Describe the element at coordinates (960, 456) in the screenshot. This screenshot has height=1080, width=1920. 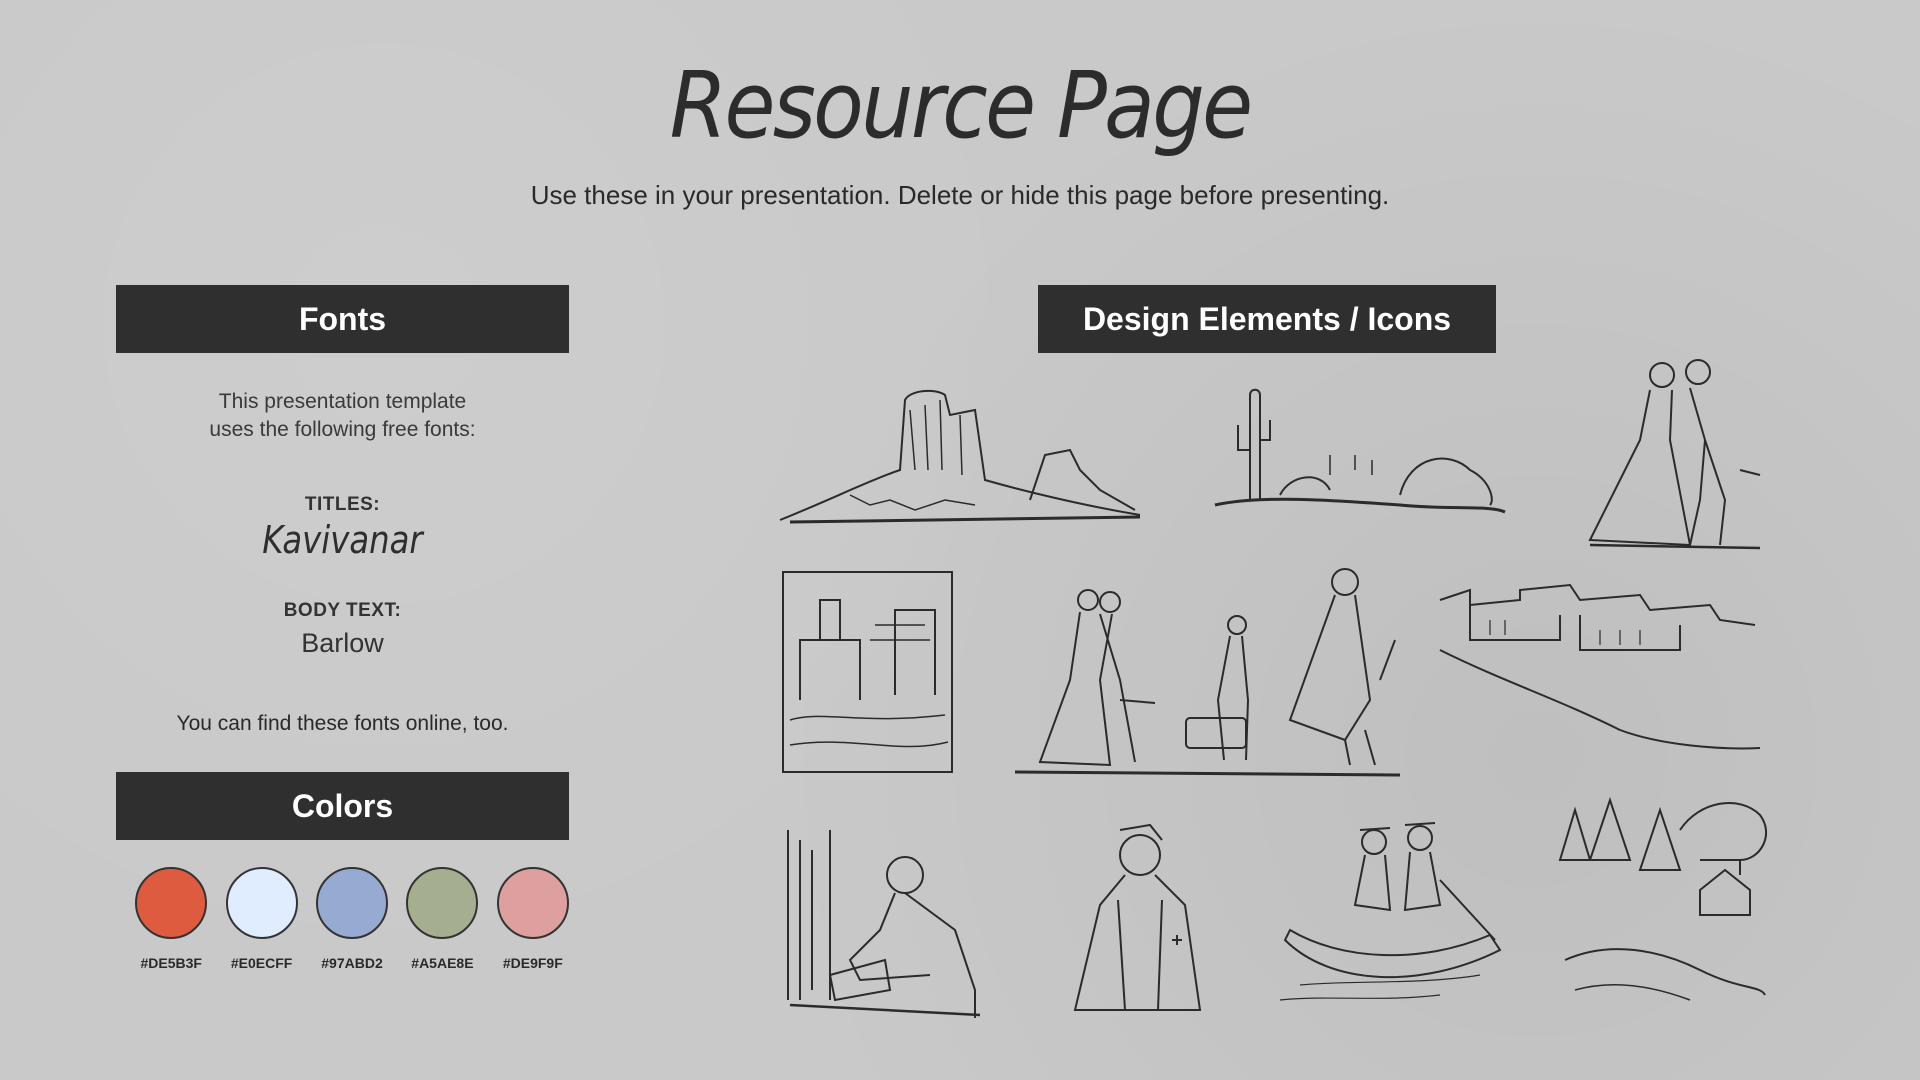
I see `mesa-landscape-illustration` at that location.